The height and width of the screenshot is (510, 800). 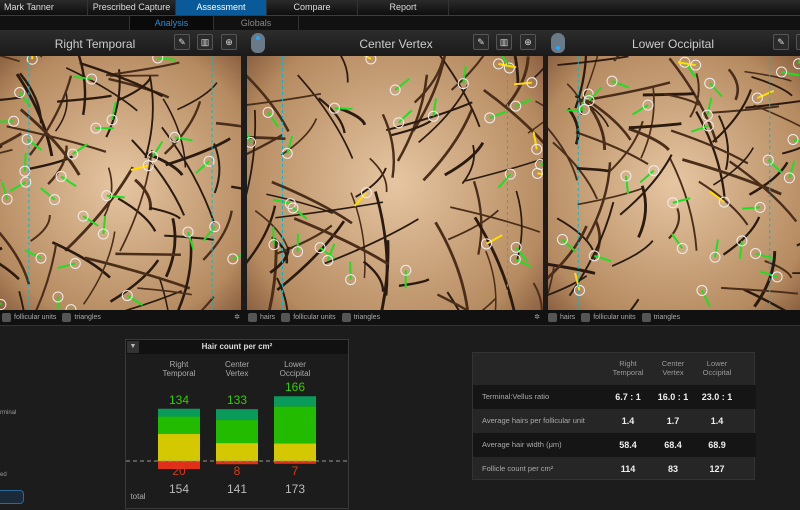 What do you see at coordinates (628, 469) in the screenshot?
I see `cell-value: 114` at bounding box center [628, 469].